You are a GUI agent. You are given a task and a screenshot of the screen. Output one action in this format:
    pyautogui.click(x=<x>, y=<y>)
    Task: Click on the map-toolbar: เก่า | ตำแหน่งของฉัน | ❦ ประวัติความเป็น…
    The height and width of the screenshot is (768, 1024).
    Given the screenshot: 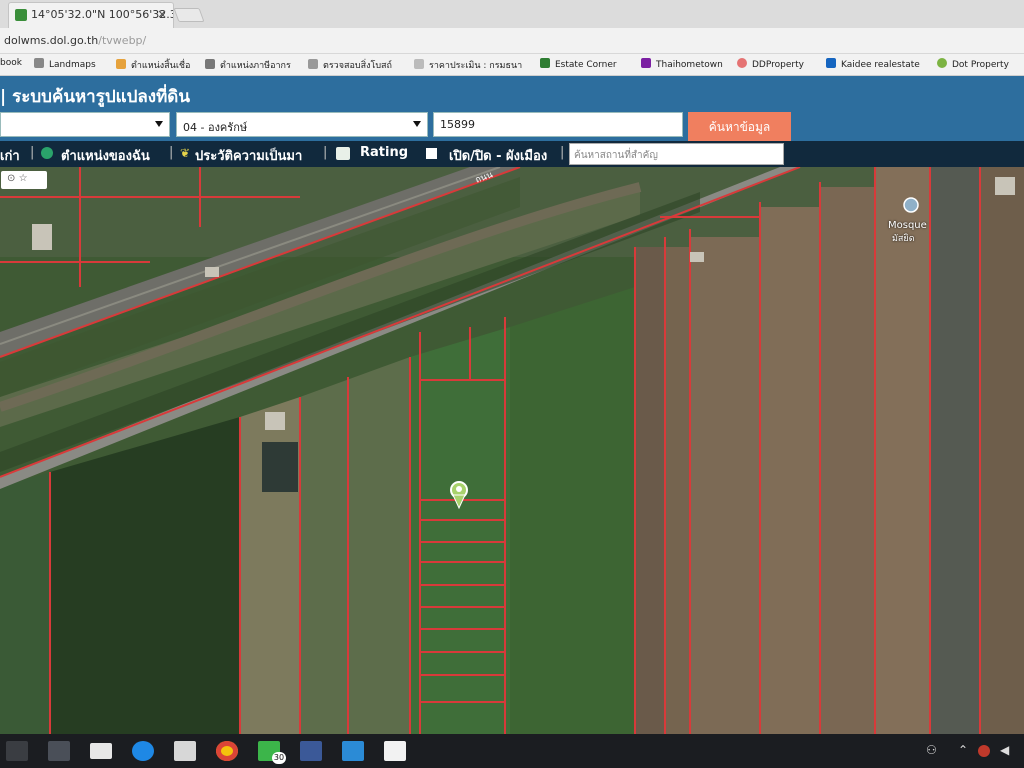 What is the action you would take?
    pyautogui.click(x=512, y=154)
    